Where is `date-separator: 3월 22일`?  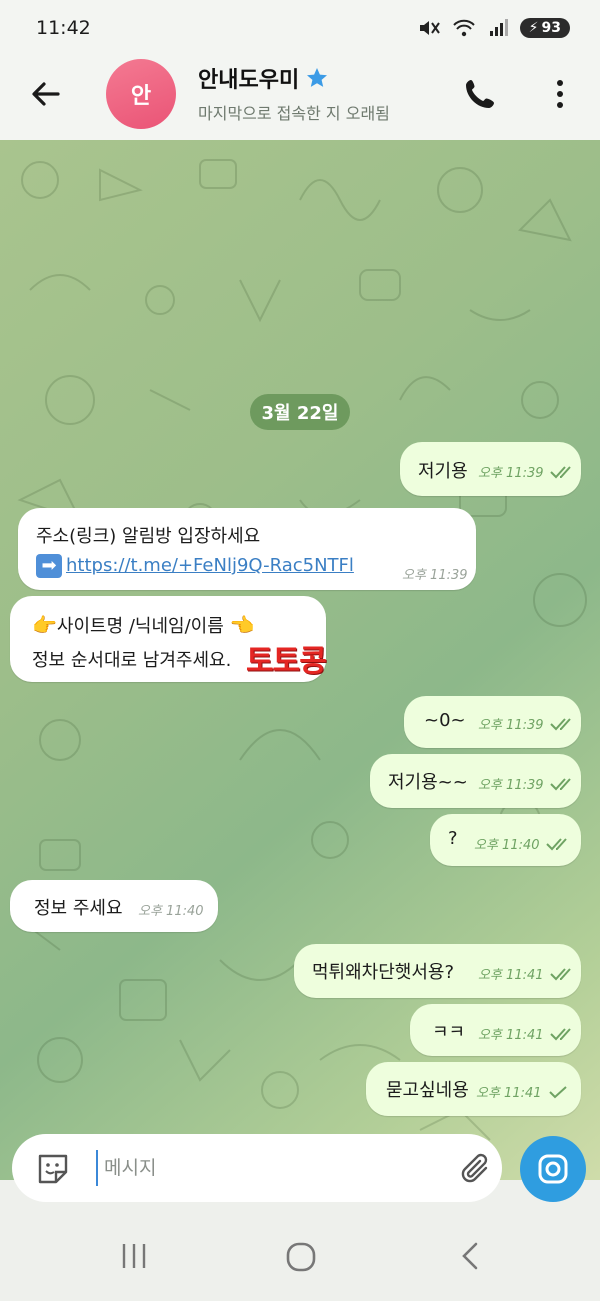
date-separator: 3월 22일 is located at coordinates (300, 412).